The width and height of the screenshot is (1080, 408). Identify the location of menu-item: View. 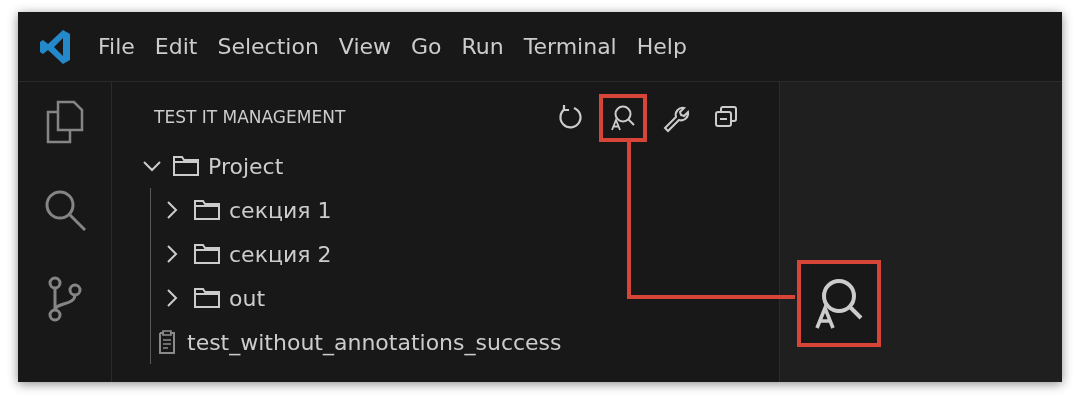
(365, 46).